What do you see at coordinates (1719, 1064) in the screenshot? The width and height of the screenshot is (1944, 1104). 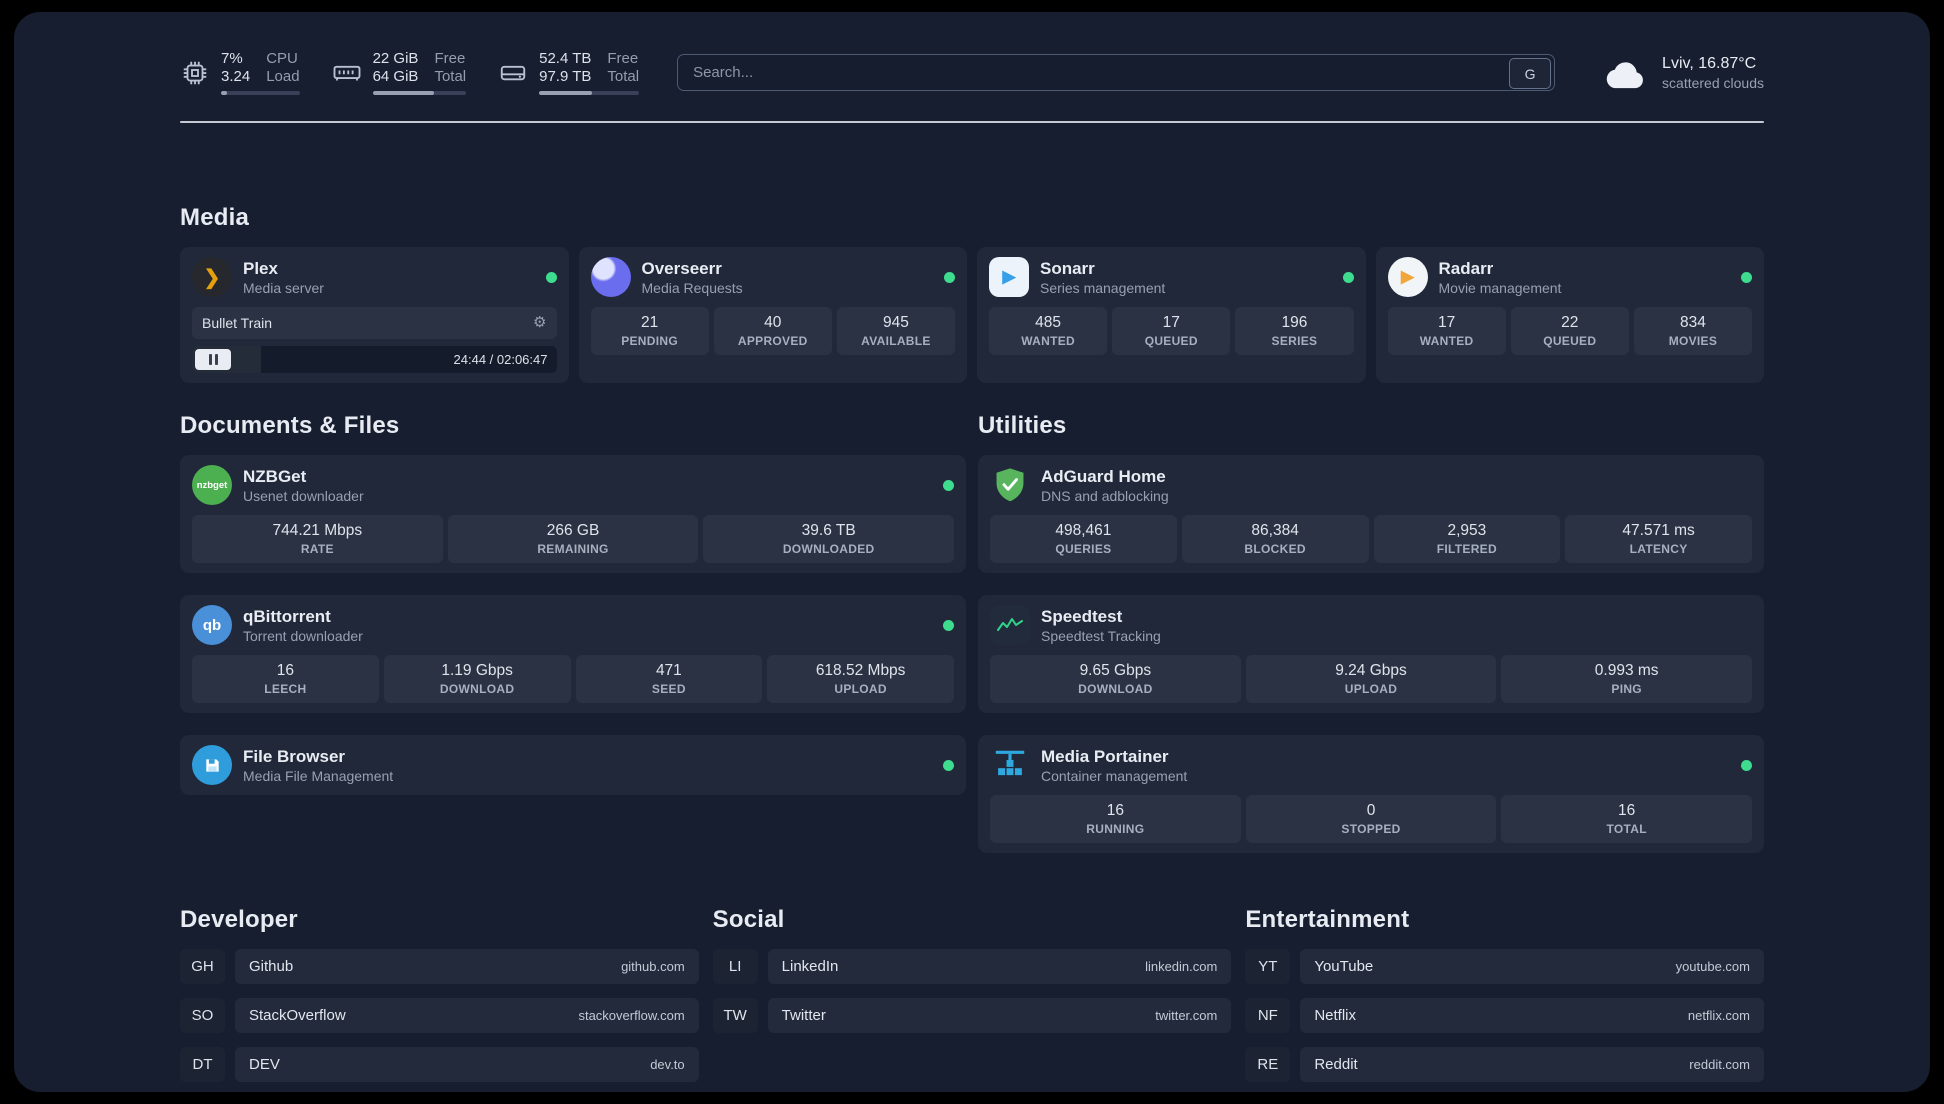 I see `bookmark-domain: reddit.com` at bounding box center [1719, 1064].